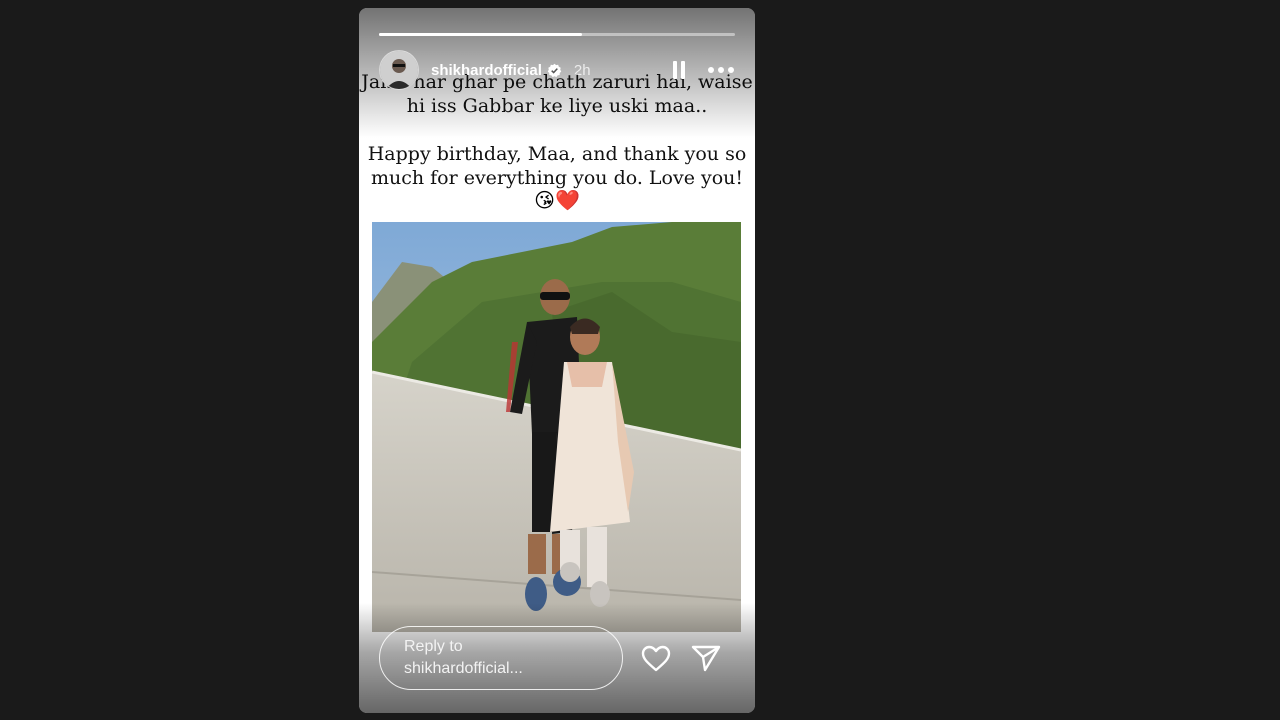 The width and height of the screenshot is (1280, 720). I want to click on story-timestamp: 2h, so click(582, 70).